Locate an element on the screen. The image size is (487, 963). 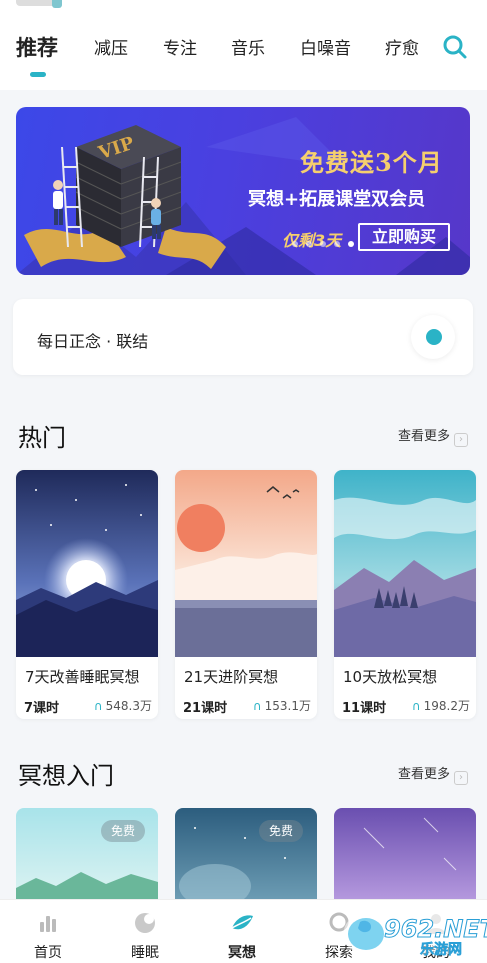
course-cover-sunset-sea is located at coordinates (246, 563).